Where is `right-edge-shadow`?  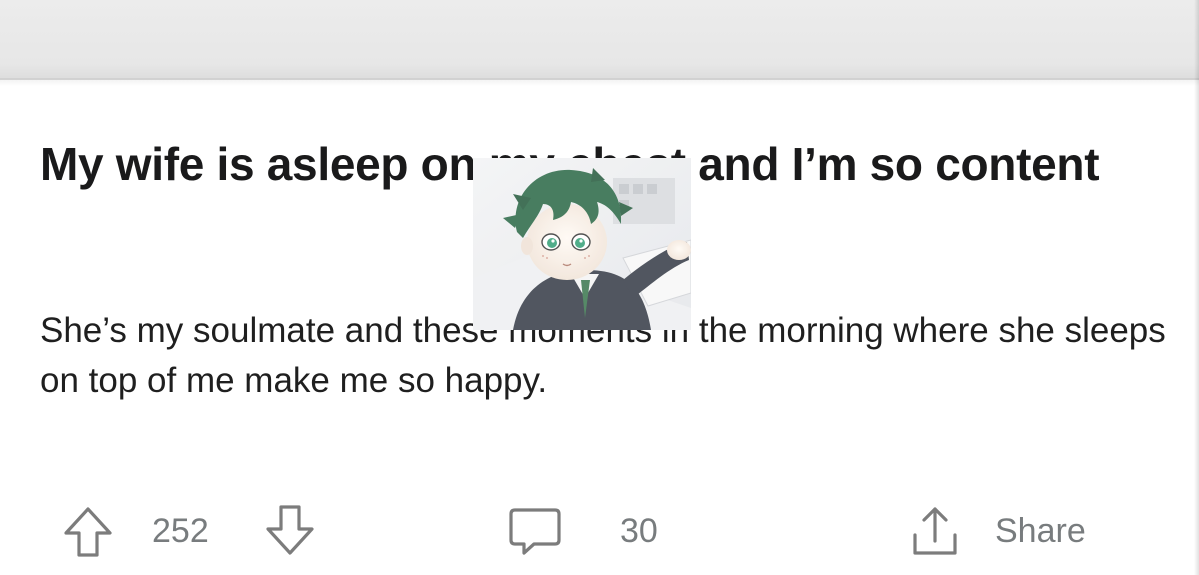 right-edge-shadow is located at coordinates (1196, 287).